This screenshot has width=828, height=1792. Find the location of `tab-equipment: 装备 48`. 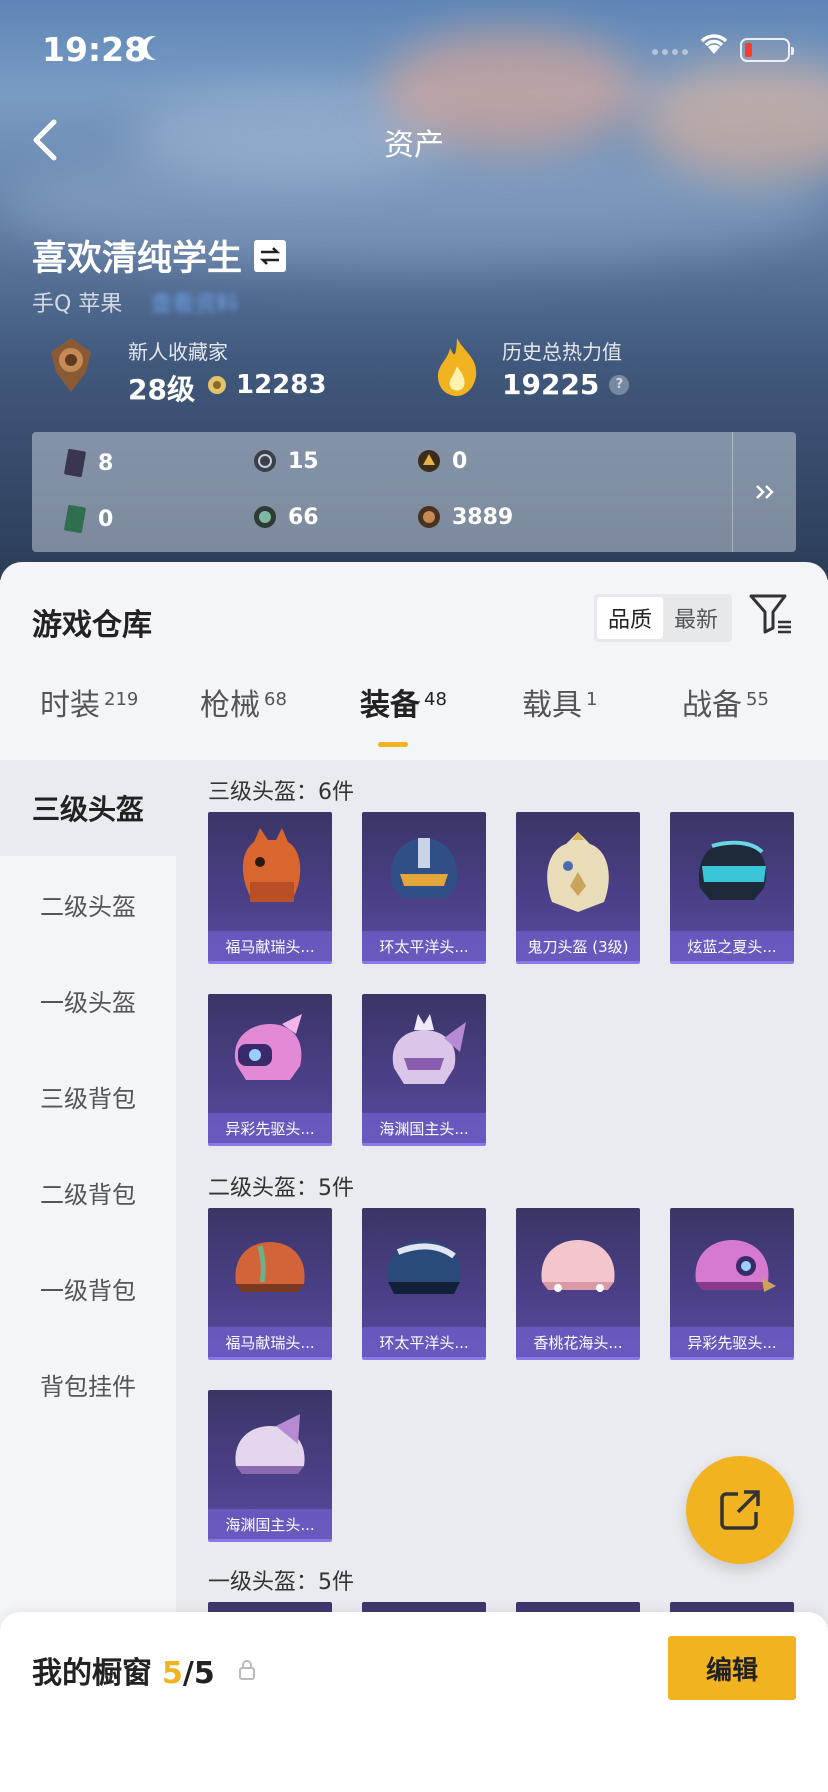

tab-equipment: 装备 48 is located at coordinates (403, 702).